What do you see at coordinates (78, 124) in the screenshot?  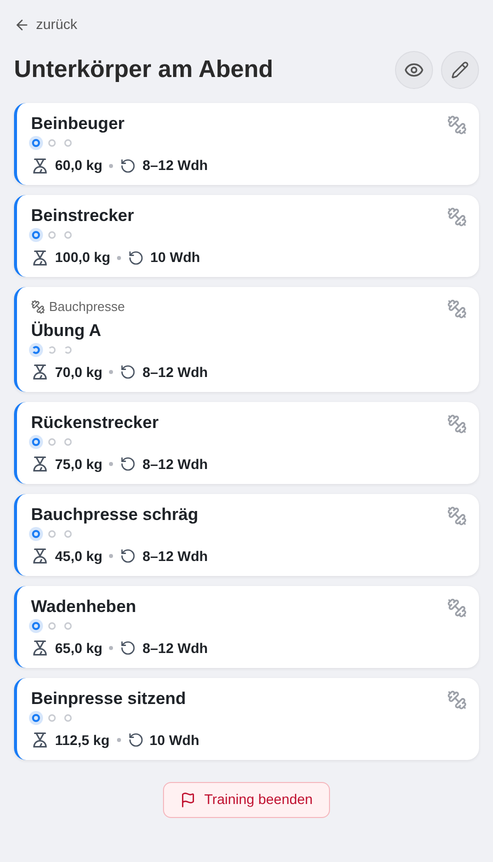 I see `exercise-name: Beinbeuger` at bounding box center [78, 124].